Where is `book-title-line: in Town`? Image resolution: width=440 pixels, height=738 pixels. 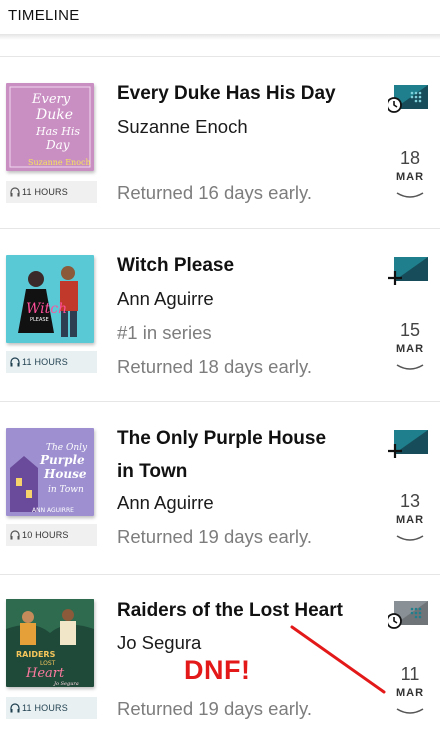
book-title-line: in Town is located at coordinates (152, 471).